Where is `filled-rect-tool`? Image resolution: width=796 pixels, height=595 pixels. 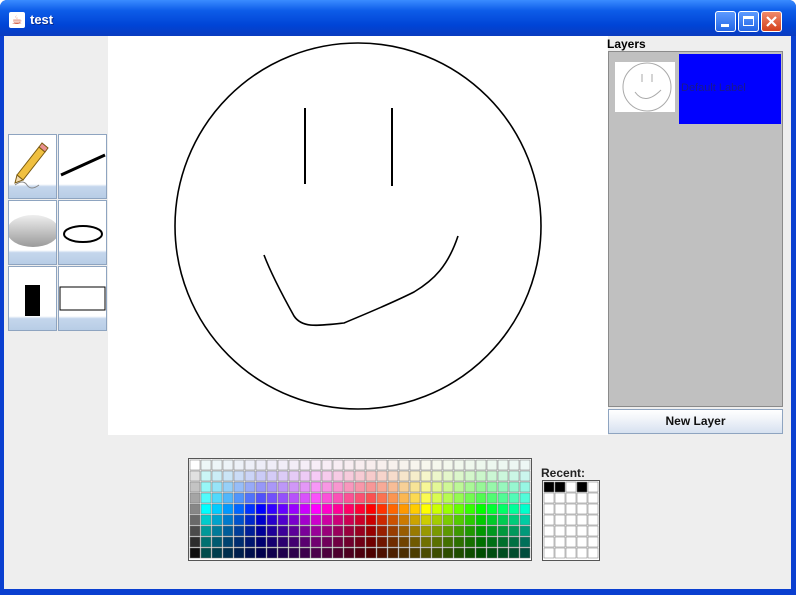
filled-rect-tool is located at coordinates (32, 298).